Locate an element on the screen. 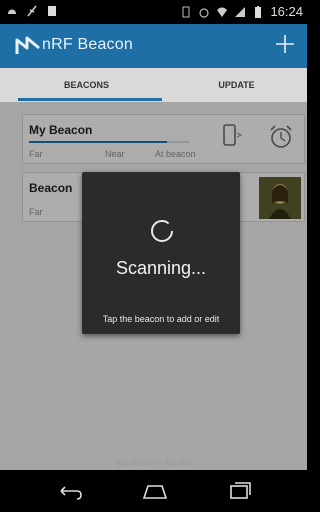 This screenshot has height=512, width=320. scanning-hint: Tap the beacon to add or edit is located at coordinates (161, 319).